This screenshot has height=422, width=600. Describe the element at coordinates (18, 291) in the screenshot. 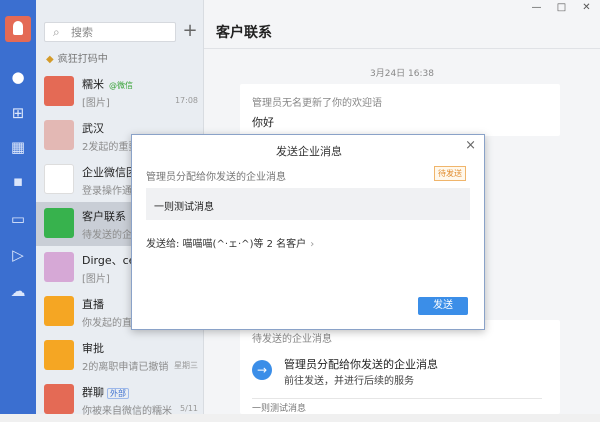

I see `cloud-icon: ☁` at that location.